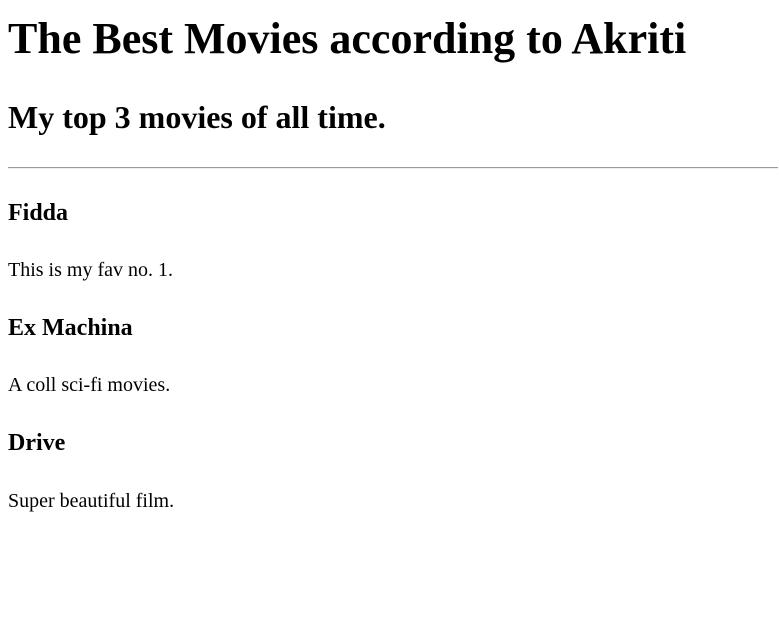 The width and height of the screenshot is (779, 637). Describe the element at coordinates (91, 501) in the screenshot. I see `movie-description-drive: Super beautiful film.` at that location.